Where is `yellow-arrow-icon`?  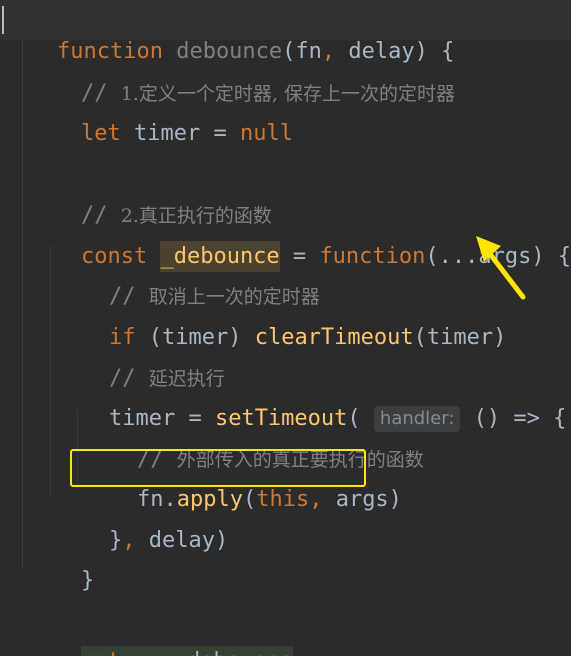
yellow-arrow-icon is located at coordinates (501, 268).